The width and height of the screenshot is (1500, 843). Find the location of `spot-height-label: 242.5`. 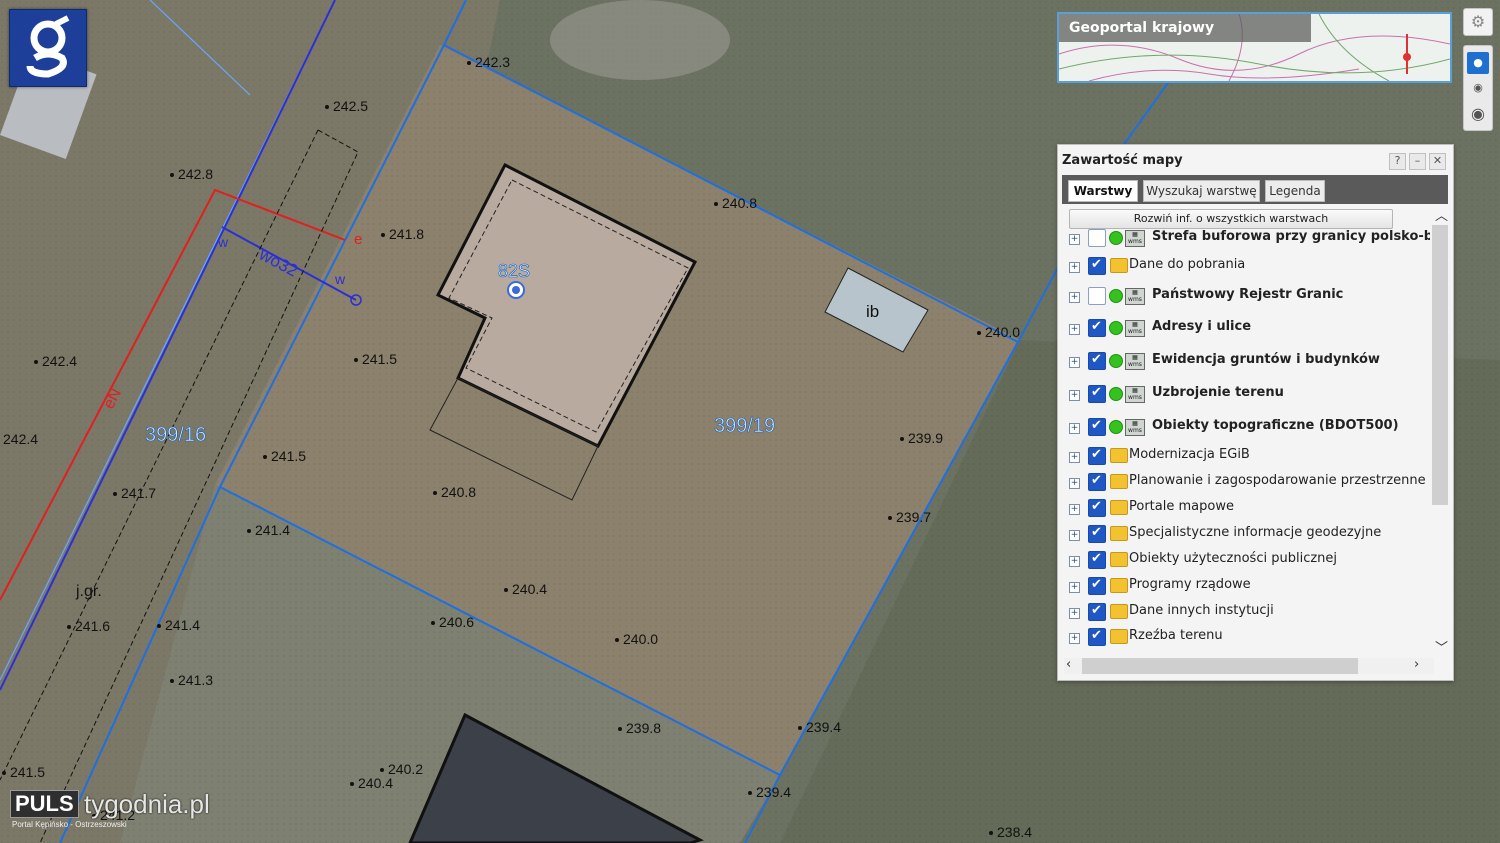

spot-height-label: 242.5 is located at coordinates (350, 106).